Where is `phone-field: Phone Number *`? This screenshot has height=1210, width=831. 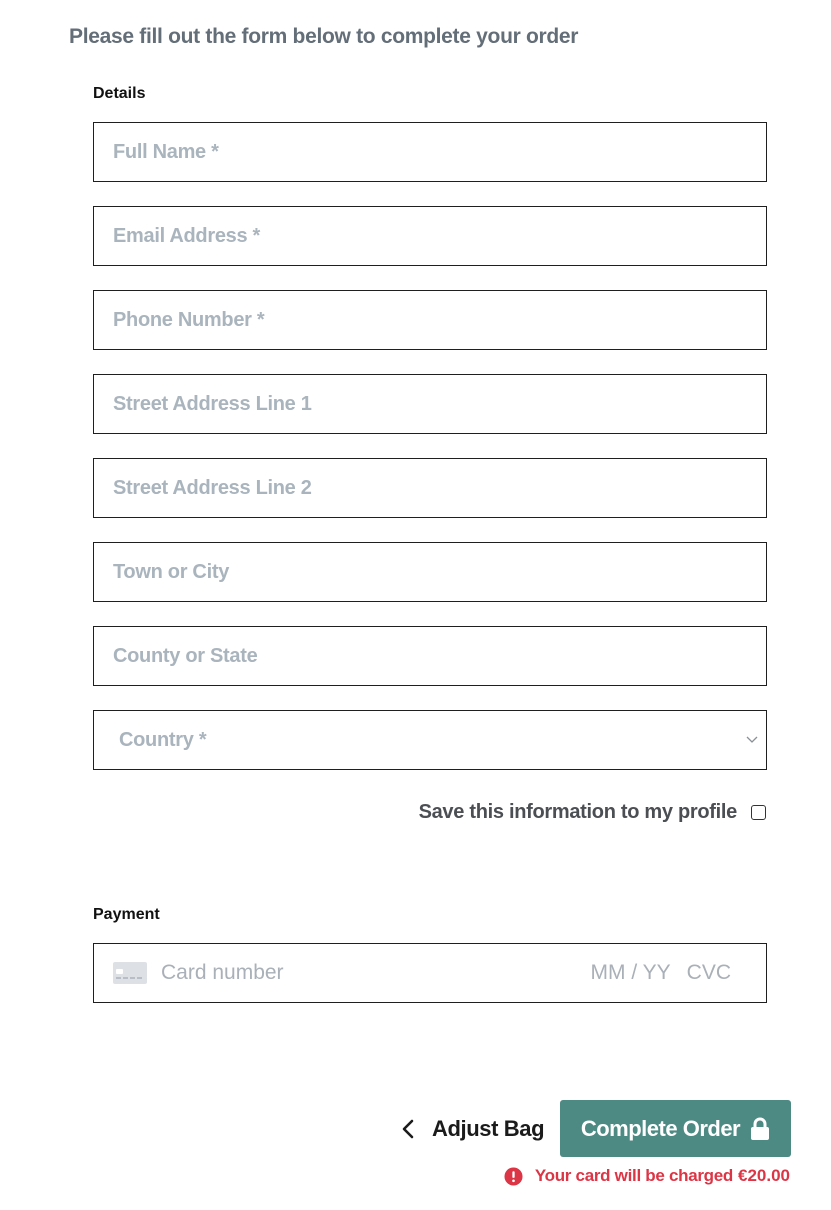
phone-field: Phone Number * is located at coordinates (430, 320).